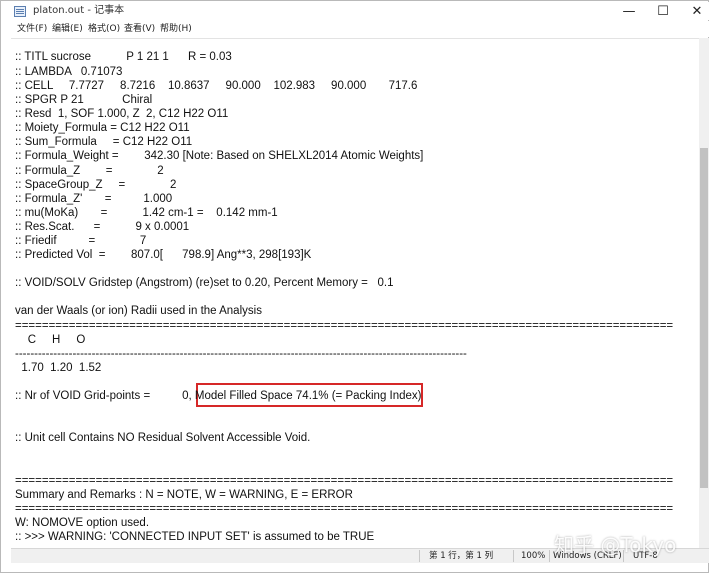 The width and height of the screenshot is (709, 573). I want to click on text-line: W: NOMOVE option used., so click(82, 523).